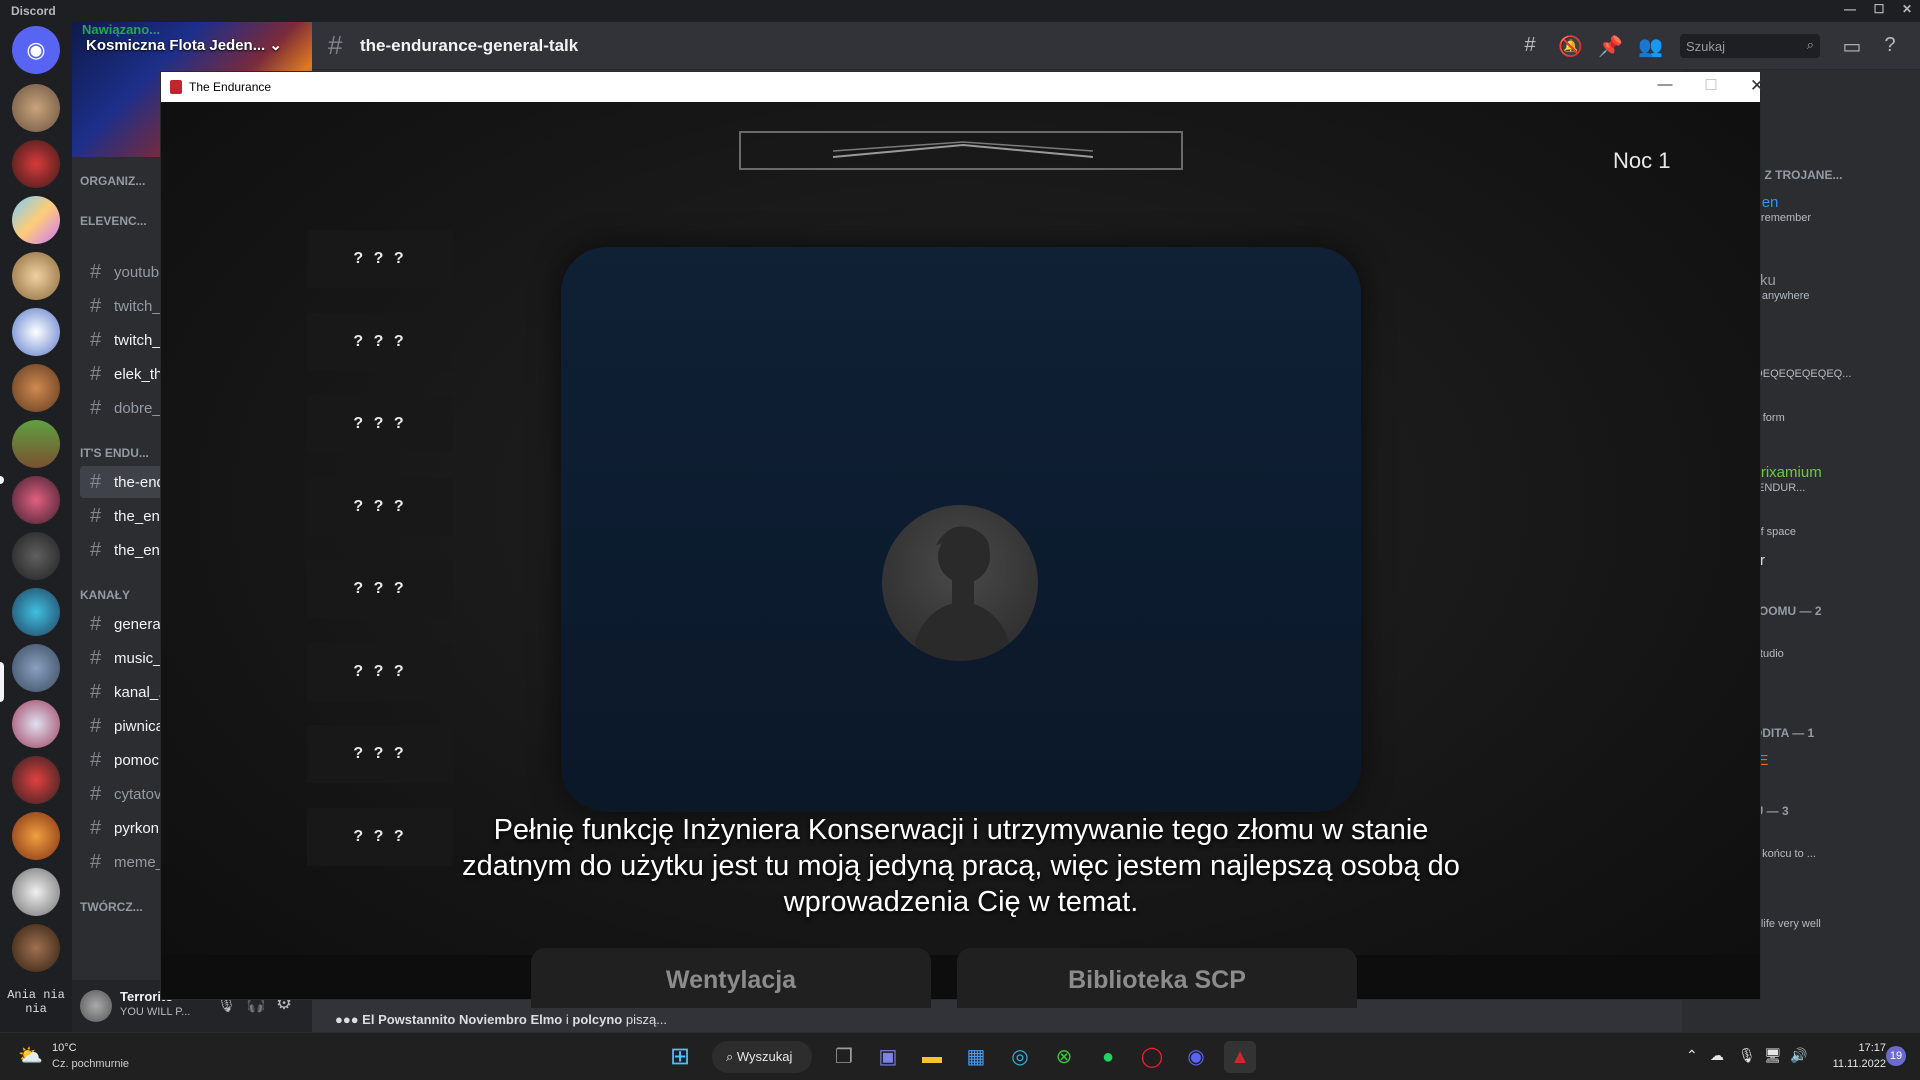 This screenshot has width=1920, height=1080. Describe the element at coordinates (36, 500) in the screenshot. I see `server-icon-anime` at that location.